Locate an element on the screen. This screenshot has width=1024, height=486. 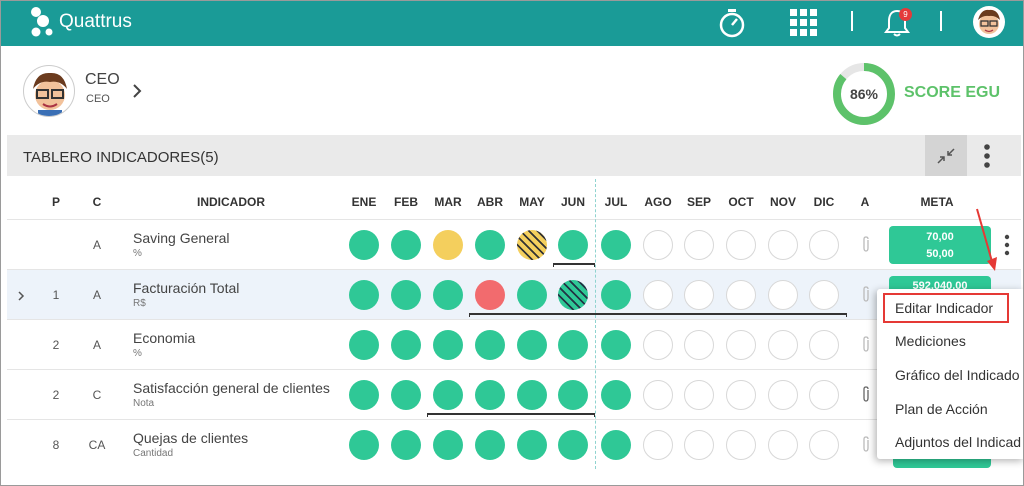
apps-grid-icon is located at coordinates (804, 23).